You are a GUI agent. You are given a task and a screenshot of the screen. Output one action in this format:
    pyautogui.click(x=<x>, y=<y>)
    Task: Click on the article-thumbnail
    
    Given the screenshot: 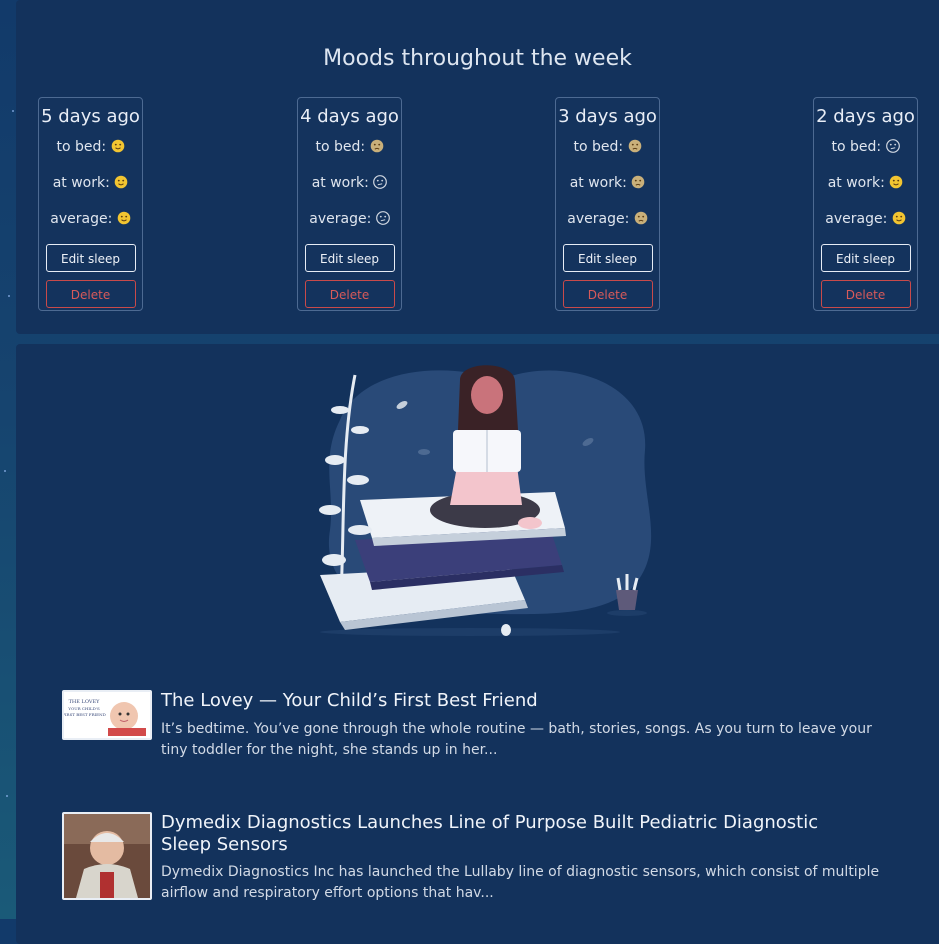 What is the action you would take?
    pyautogui.click(x=107, y=856)
    